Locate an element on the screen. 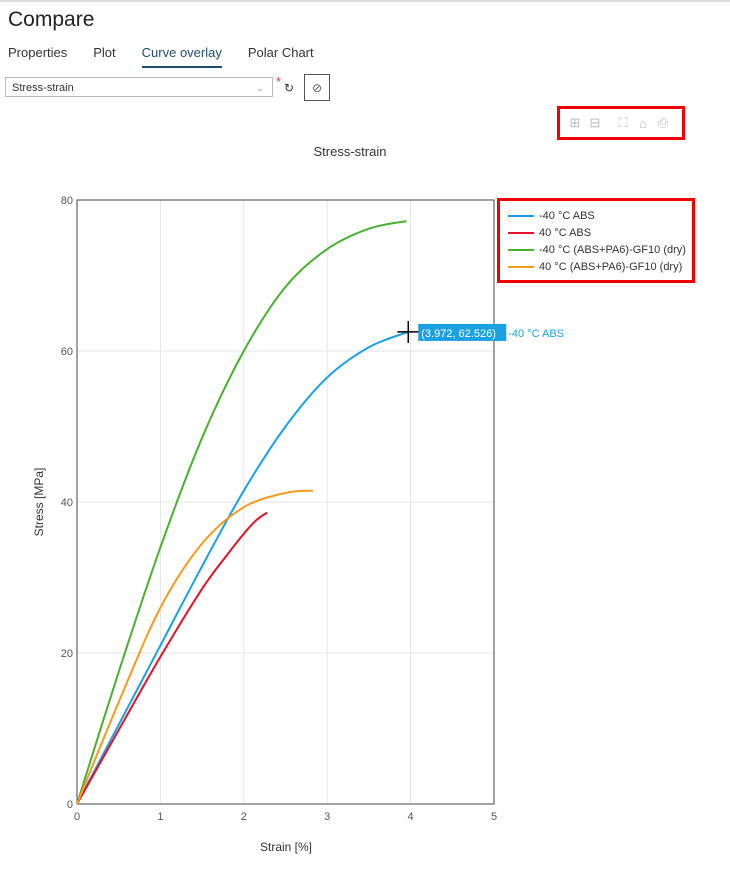  legend-item: 40 °C ABS is located at coordinates (600, 232).